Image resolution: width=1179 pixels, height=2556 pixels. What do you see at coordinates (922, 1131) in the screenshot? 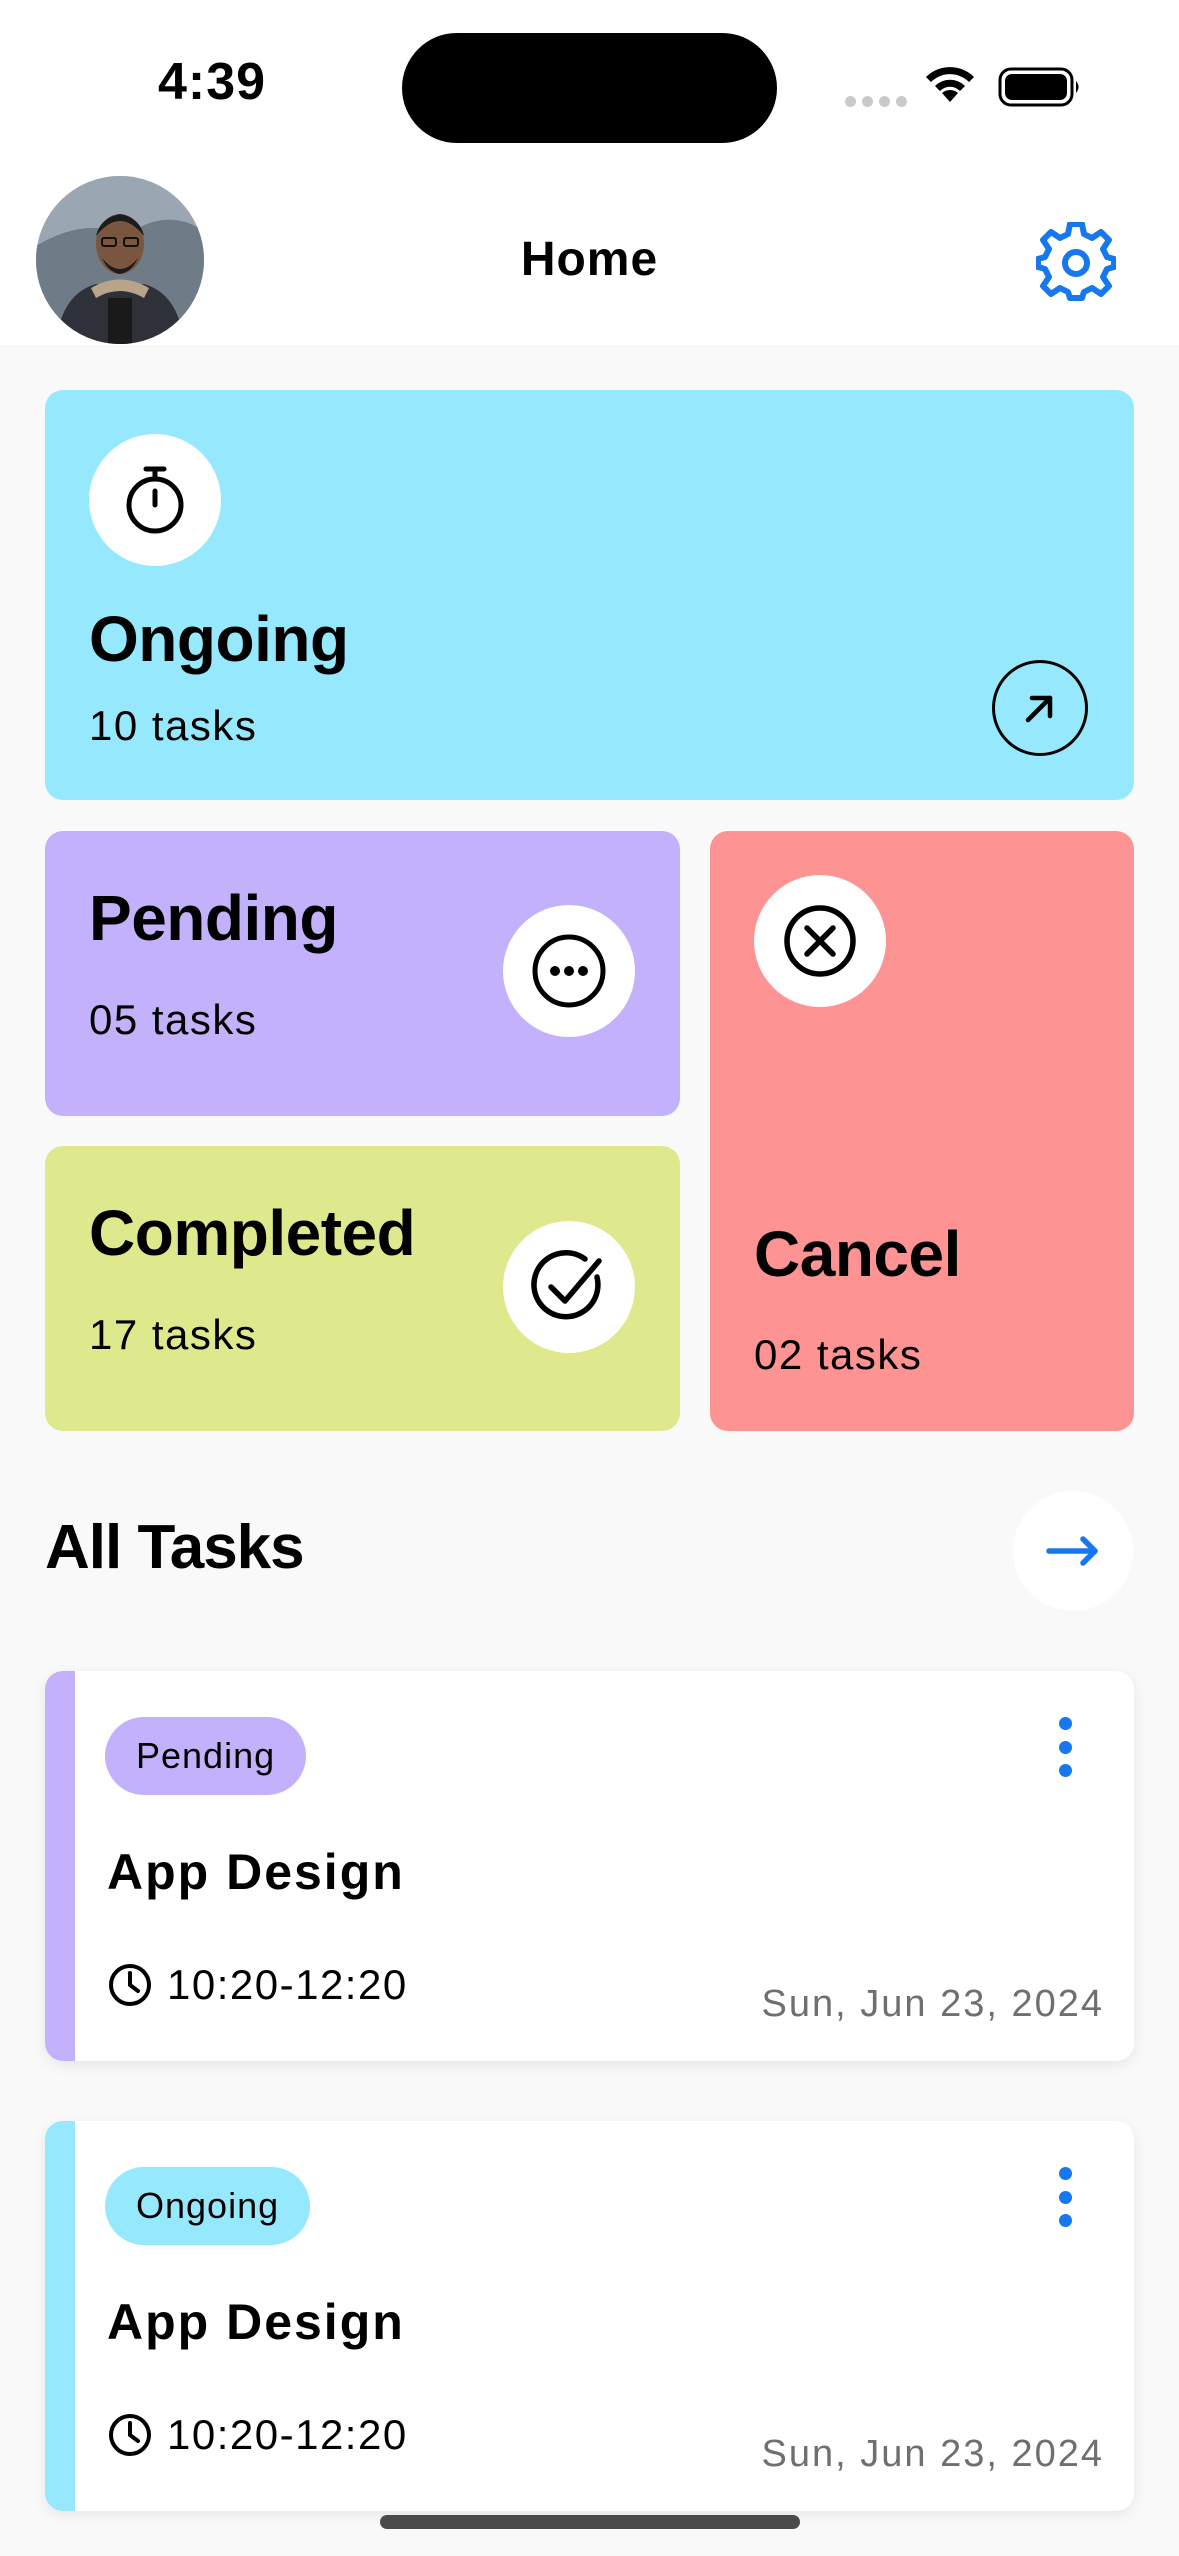
I see `cancel-card: Cancel 02 tasks` at bounding box center [922, 1131].